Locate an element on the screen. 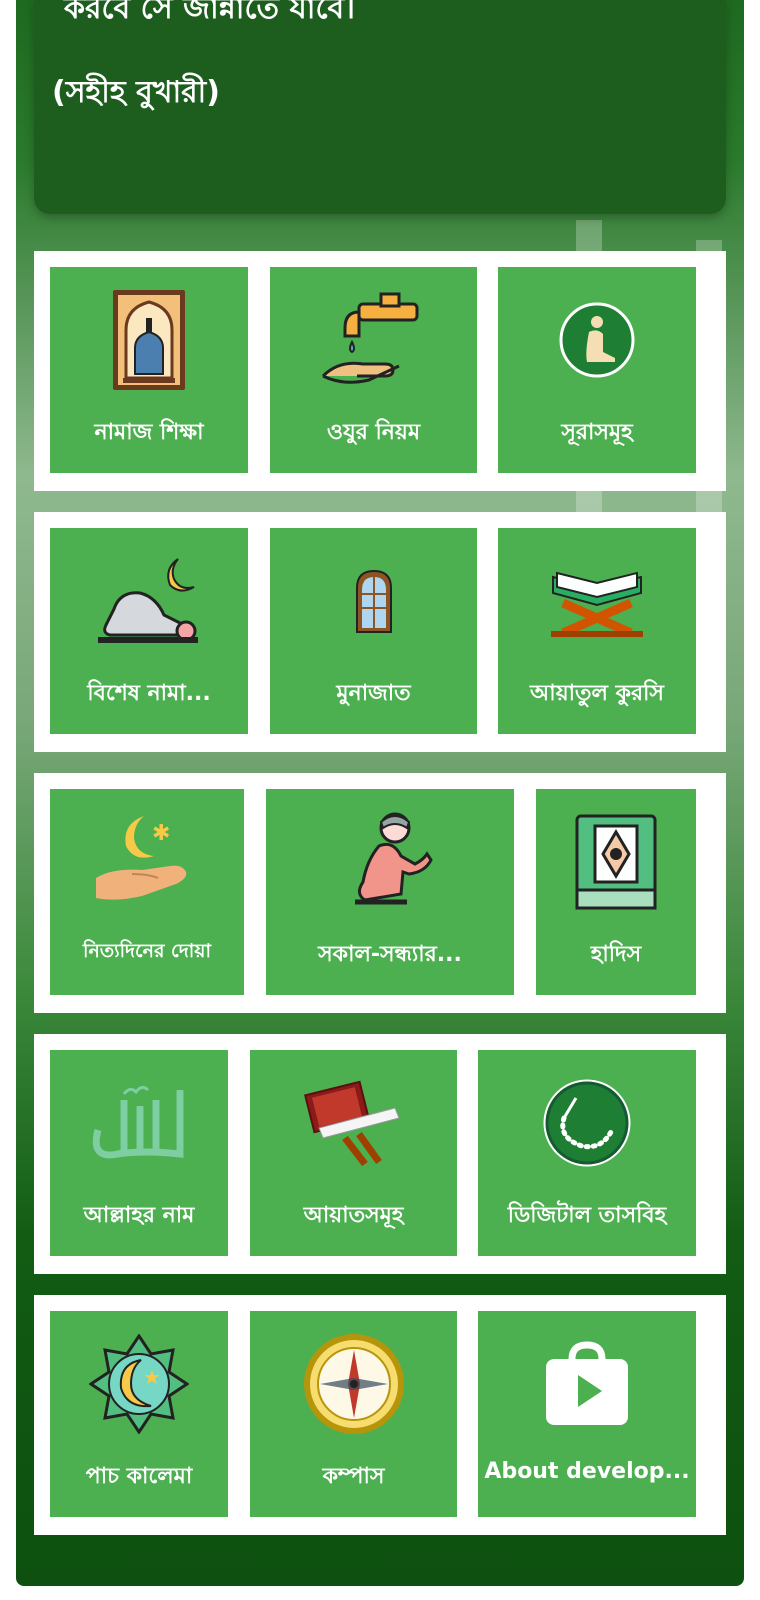  compass-icon is located at coordinates (354, 1384).